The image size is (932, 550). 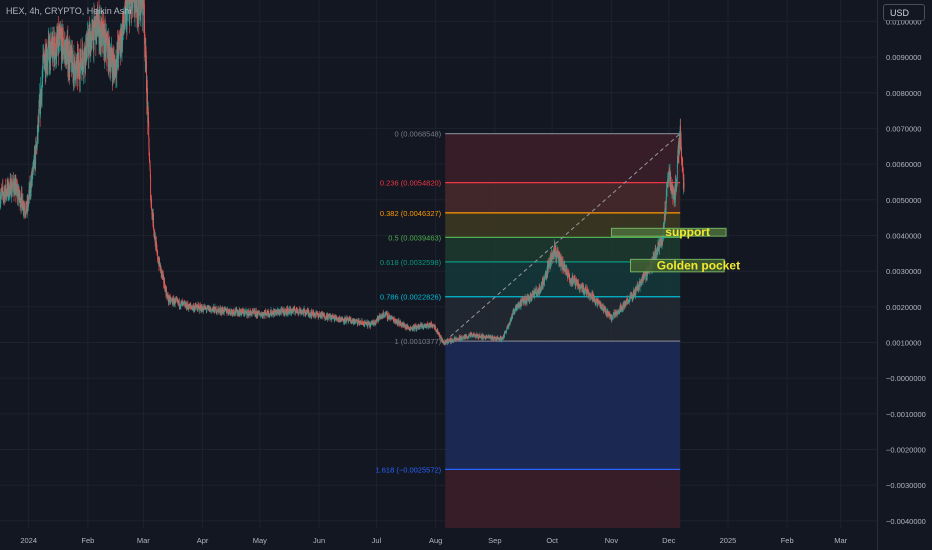 What do you see at coordinates (260, 540) in the screenshot?
I see `x-tick-label: May` at bounding box center [260, 540].